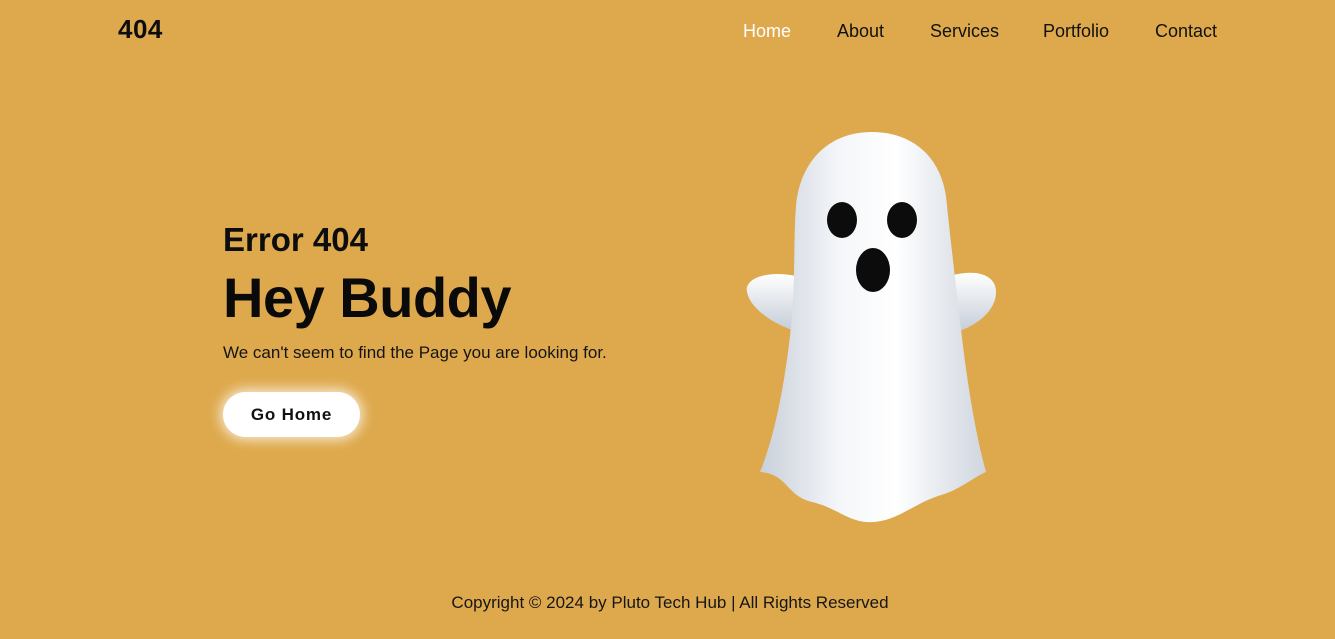 The image size is (1335, 639). Describe the element at coordinates (667, 33) in the screenshot. I see `main-nav: Home About Services Portfolio Contact` at that location.